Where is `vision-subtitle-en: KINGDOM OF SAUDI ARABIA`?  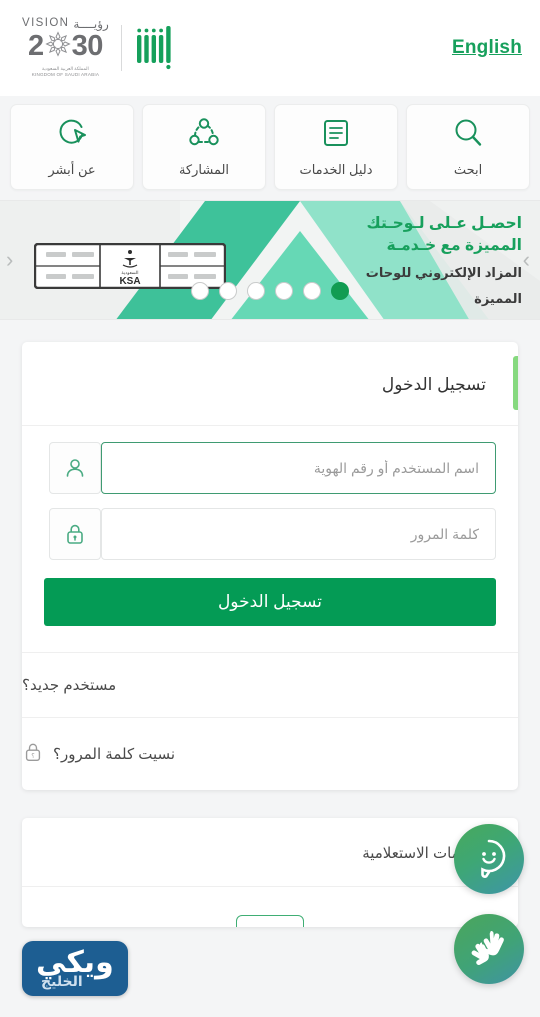 vision-subtitle-en: KINGDOM OF SAUDI ARABIA is located at coordinates (65, 74).